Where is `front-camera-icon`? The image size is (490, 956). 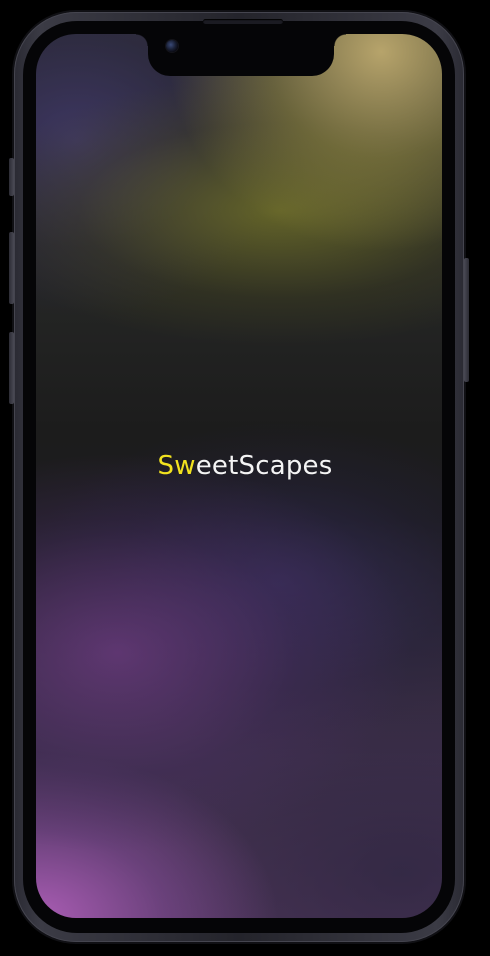 front-camera-icon is located at coordinates (172, 46).